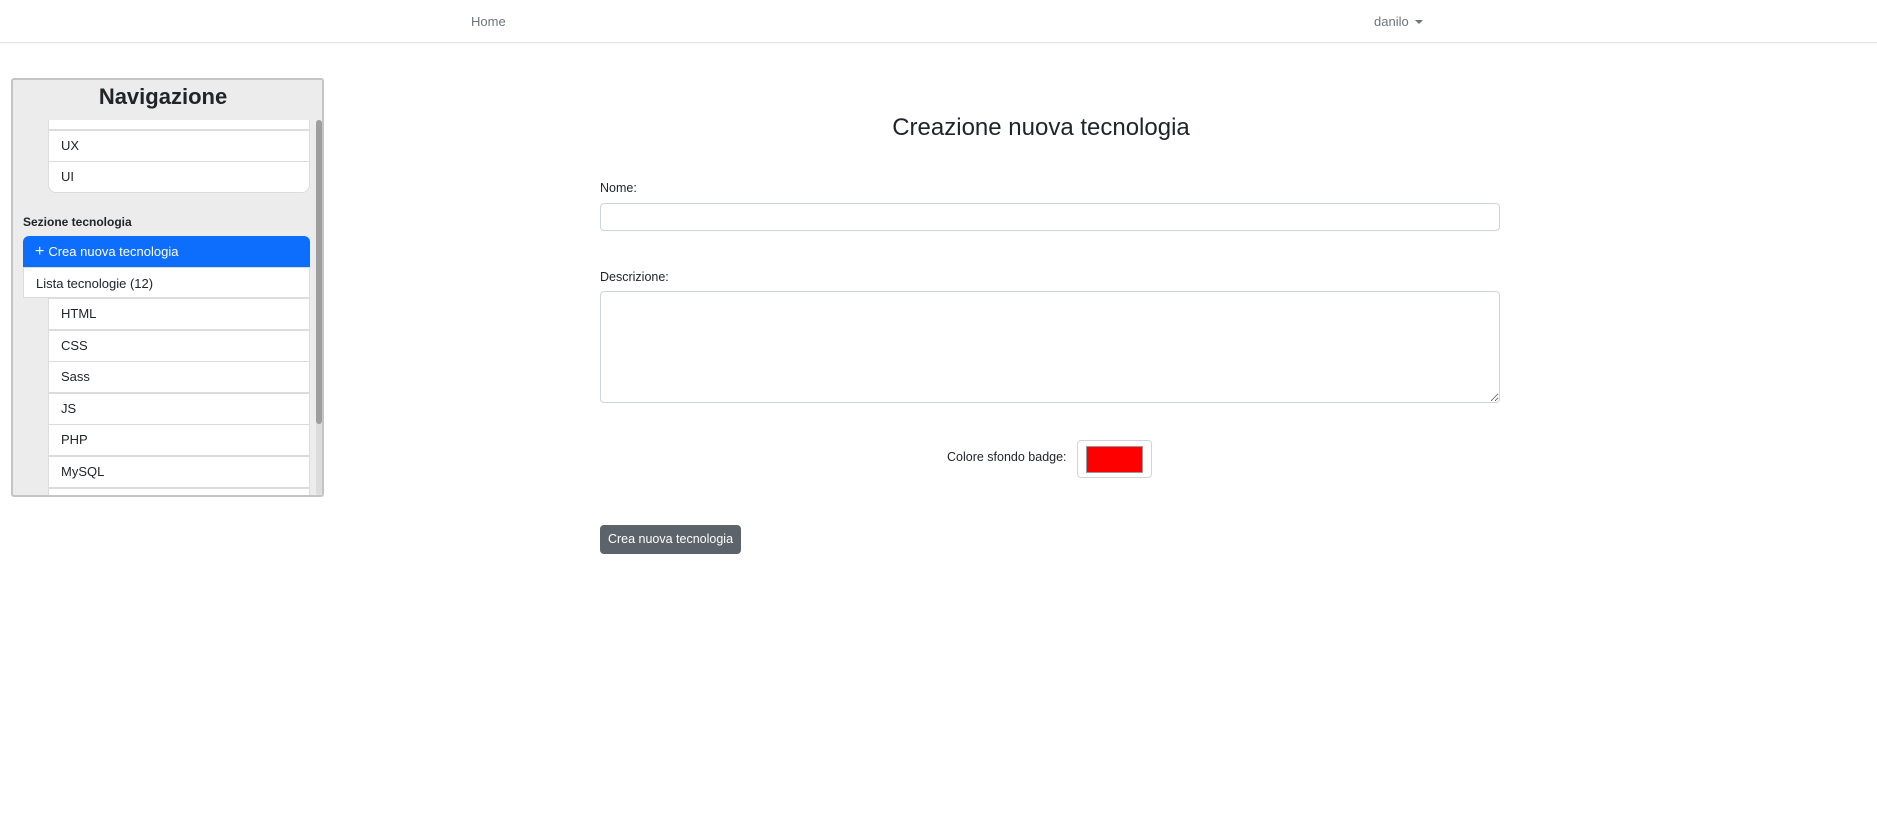 The height and width of the screenshot is (833, 1877). Describe the element at coordinates (1391, 21) in the screenshot. I see `user-name: danilo` at that location.